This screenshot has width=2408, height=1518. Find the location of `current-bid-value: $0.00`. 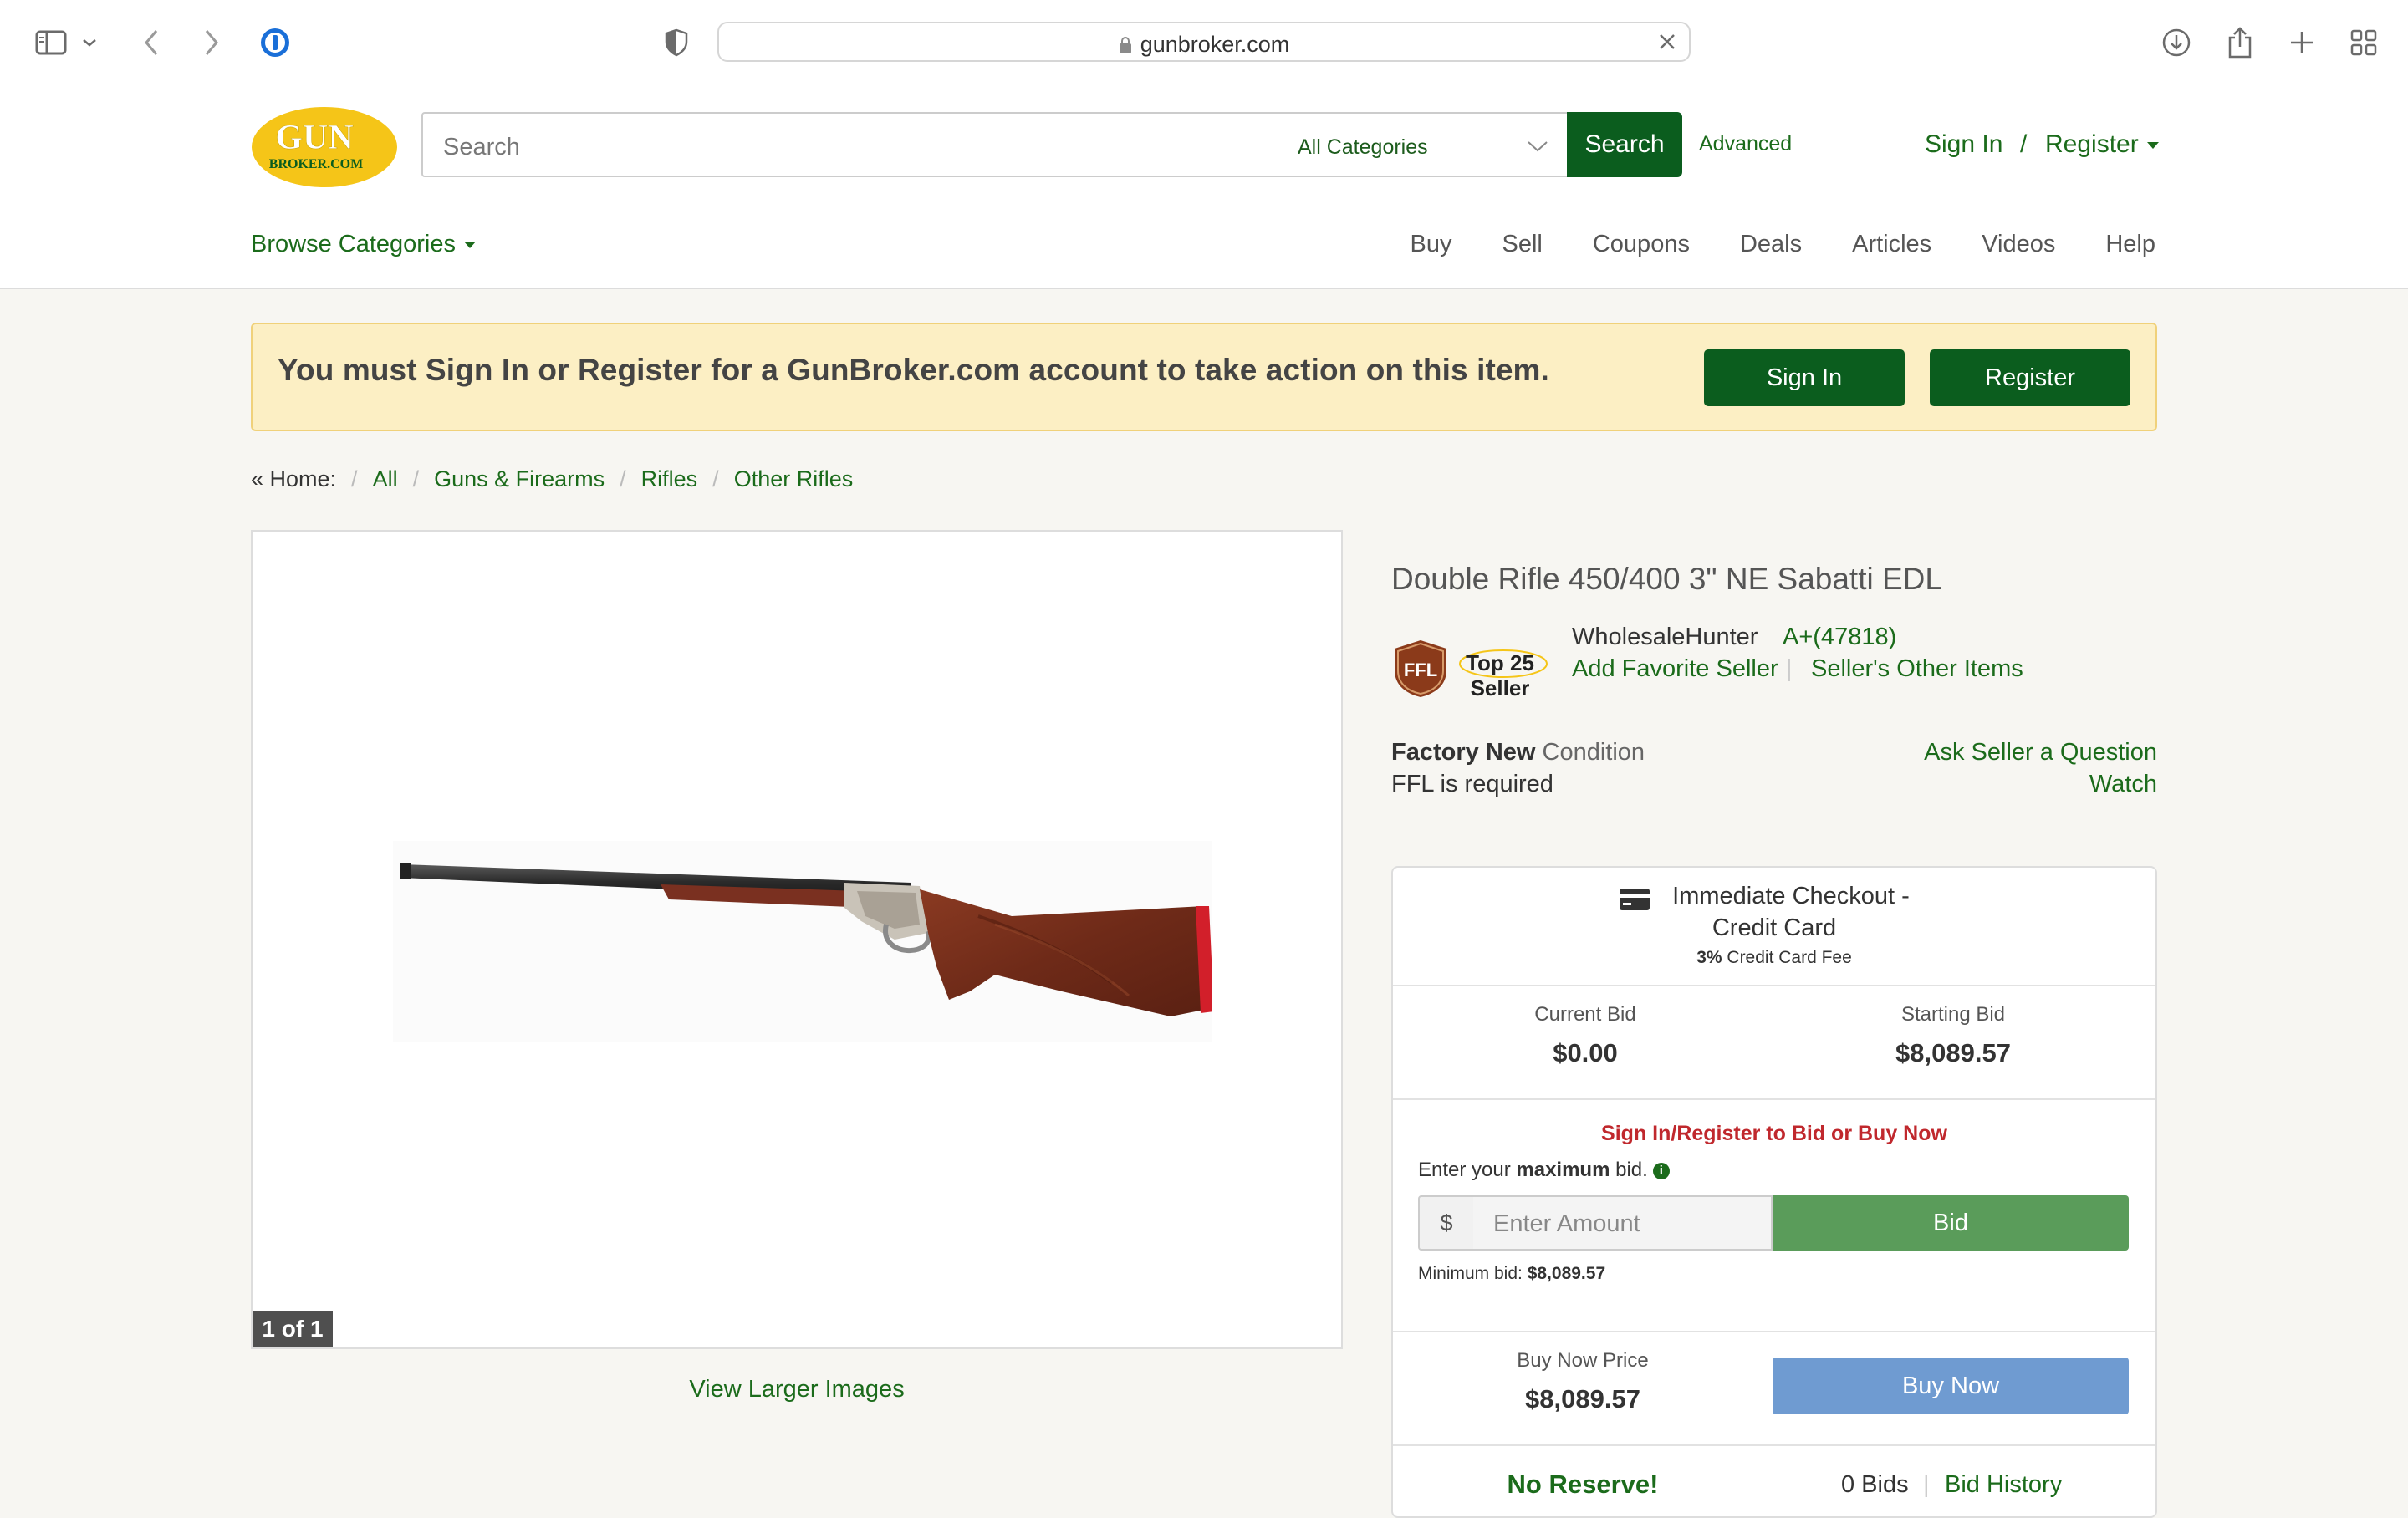

current-bid-value: $0.00 is located at coordinates (1586, 1052).